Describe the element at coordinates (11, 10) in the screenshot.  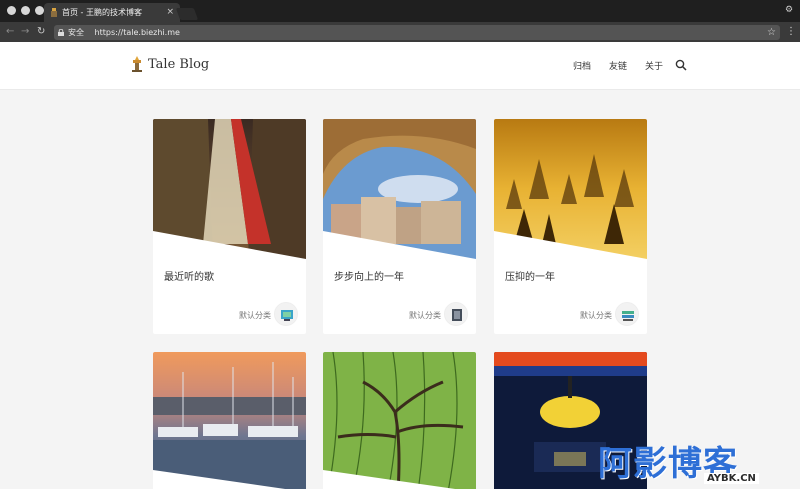
I see `close-window-button` at that location.